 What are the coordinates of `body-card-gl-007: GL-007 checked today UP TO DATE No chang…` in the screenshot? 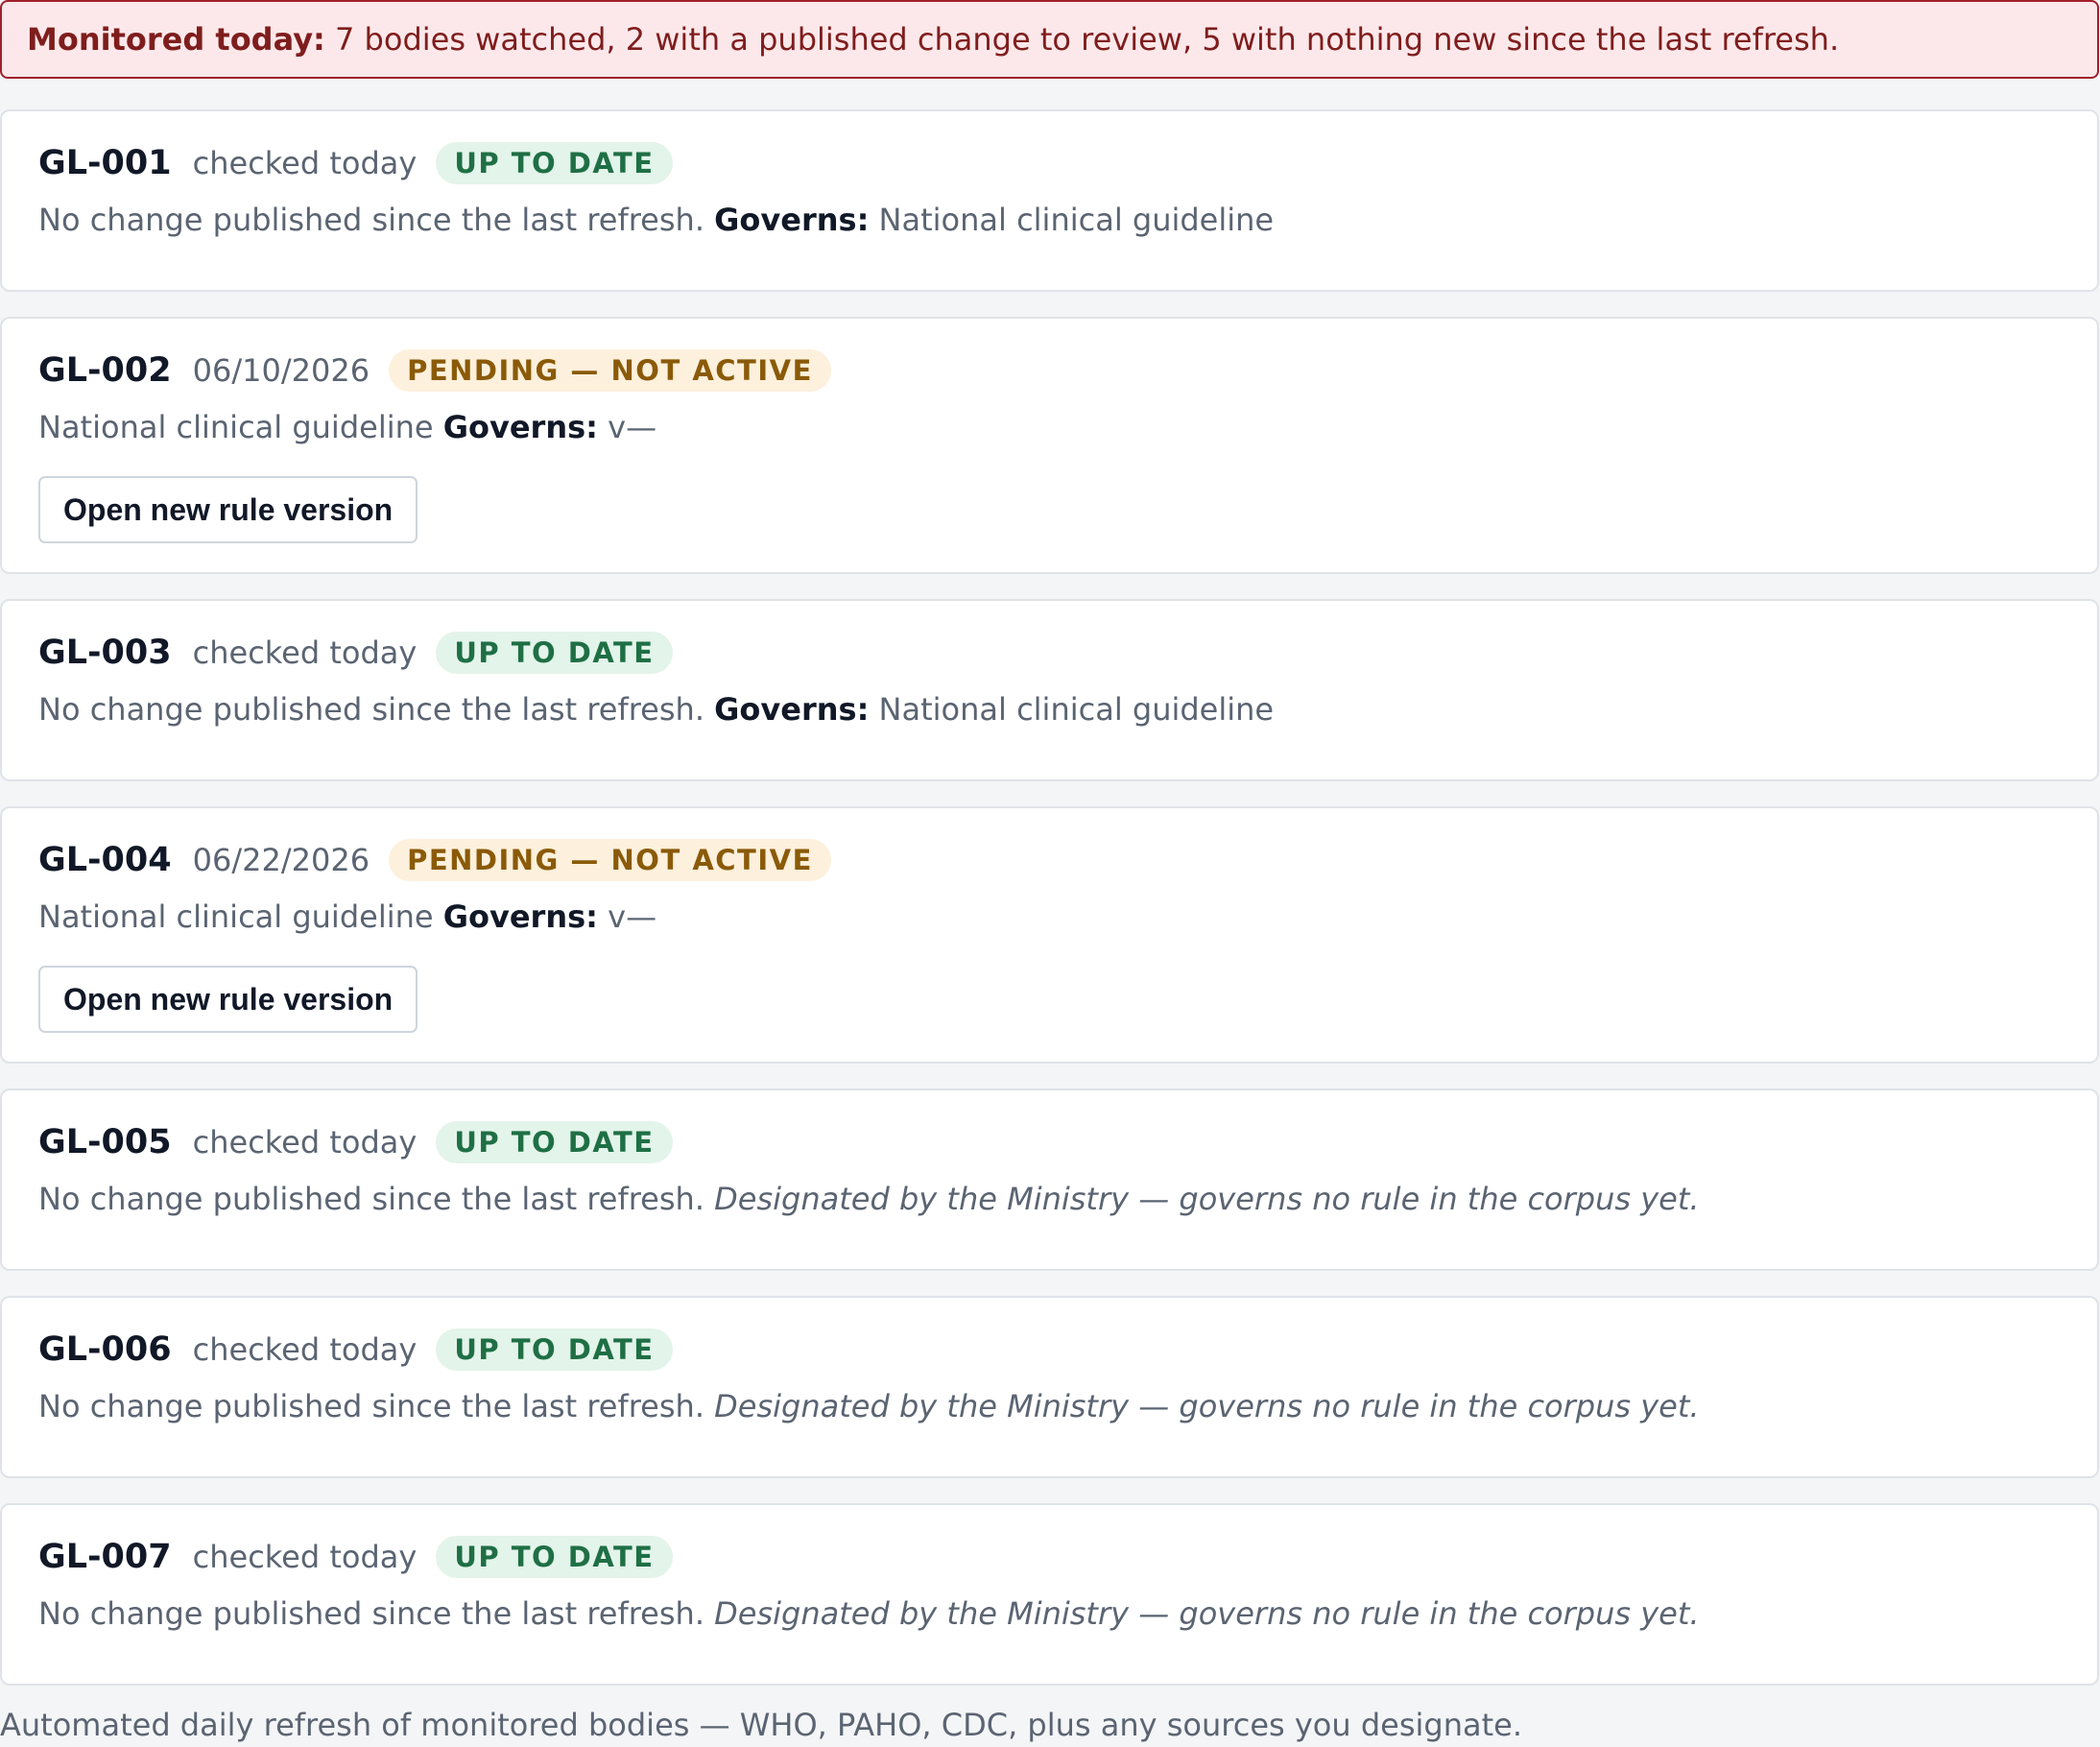 It's located at (1049, 1595).